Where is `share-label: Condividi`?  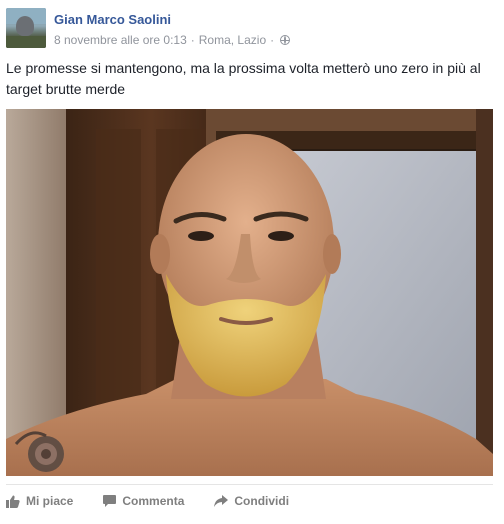 share-label: Condividi is located at coordinates (262, 501).